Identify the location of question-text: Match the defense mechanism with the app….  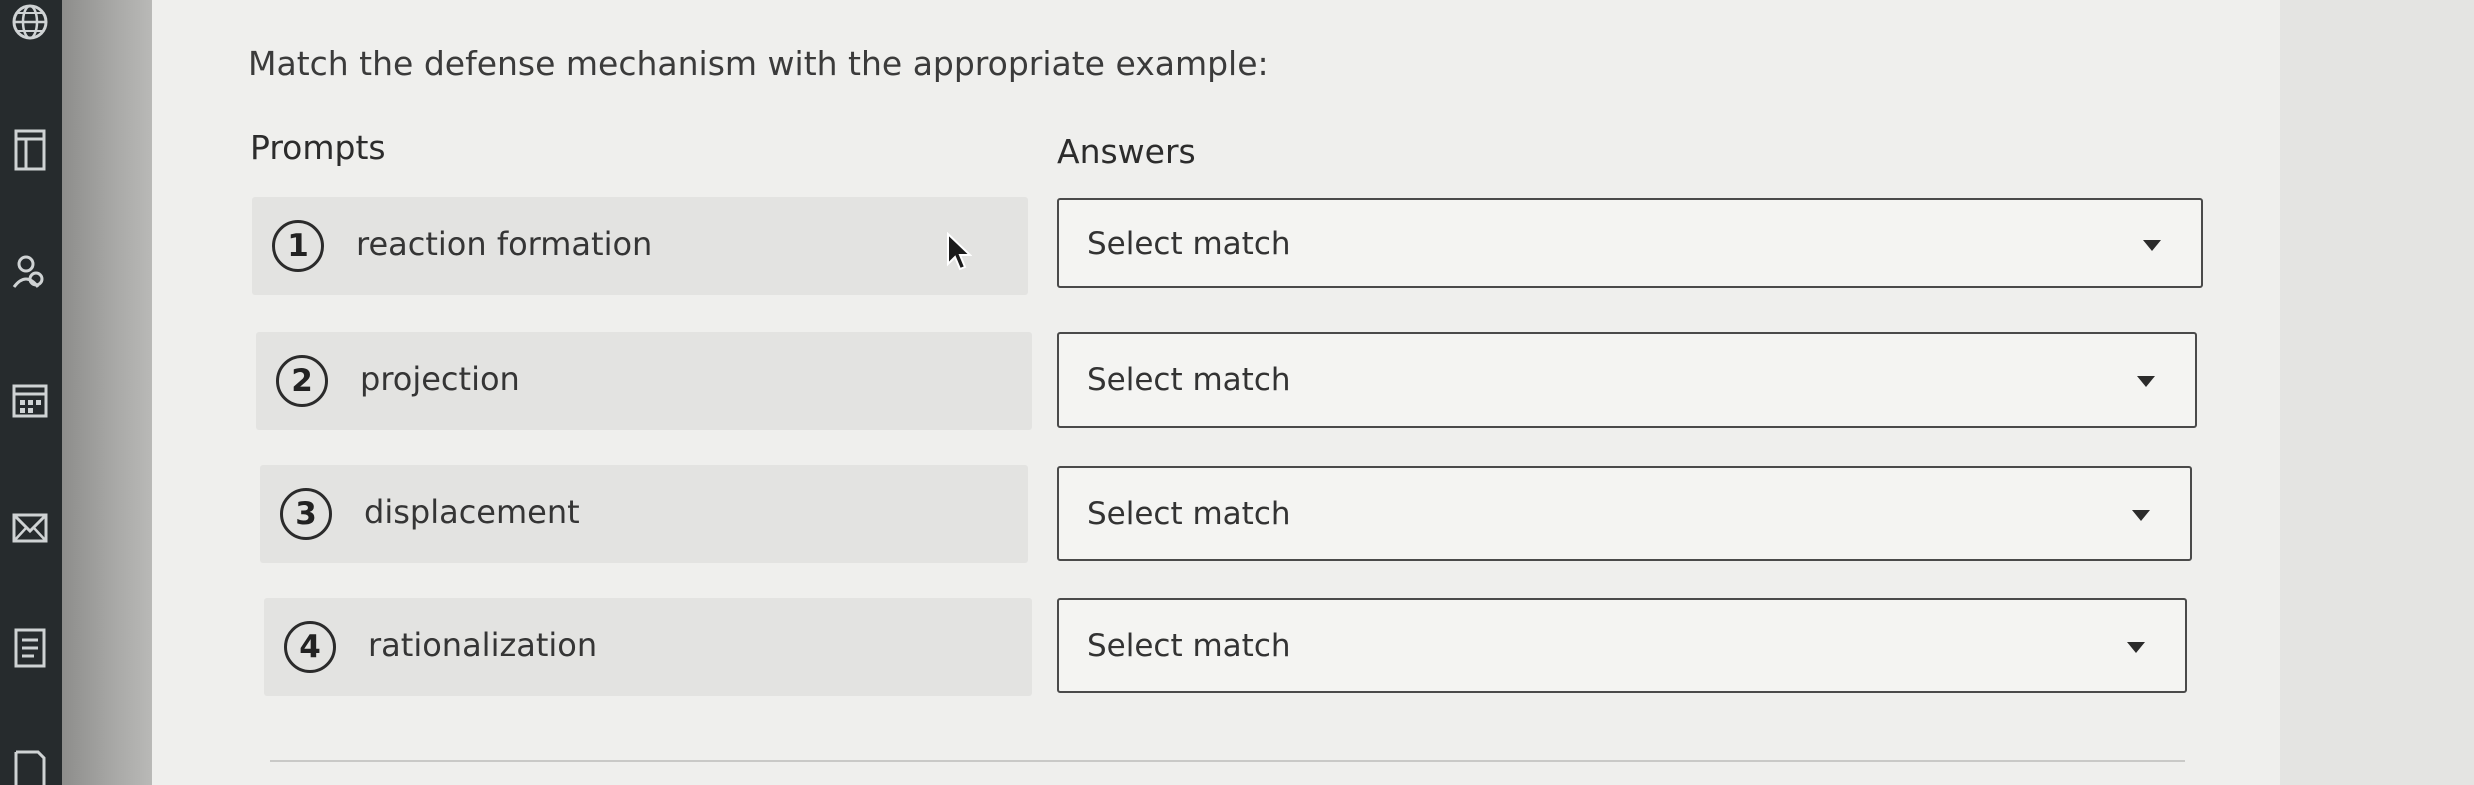
(758, 63).